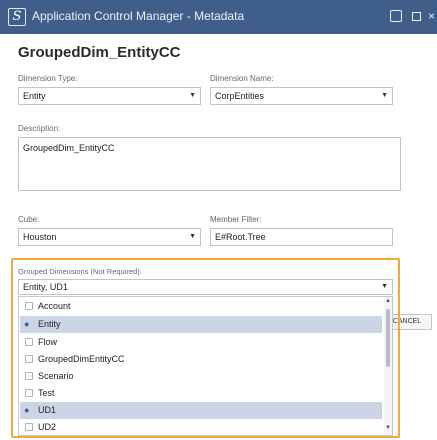  Describe the element at coordinates (201, 359) in the screenshot. I see `option-groupeddimentitycc: GroupedDimEntityCC` at that location.